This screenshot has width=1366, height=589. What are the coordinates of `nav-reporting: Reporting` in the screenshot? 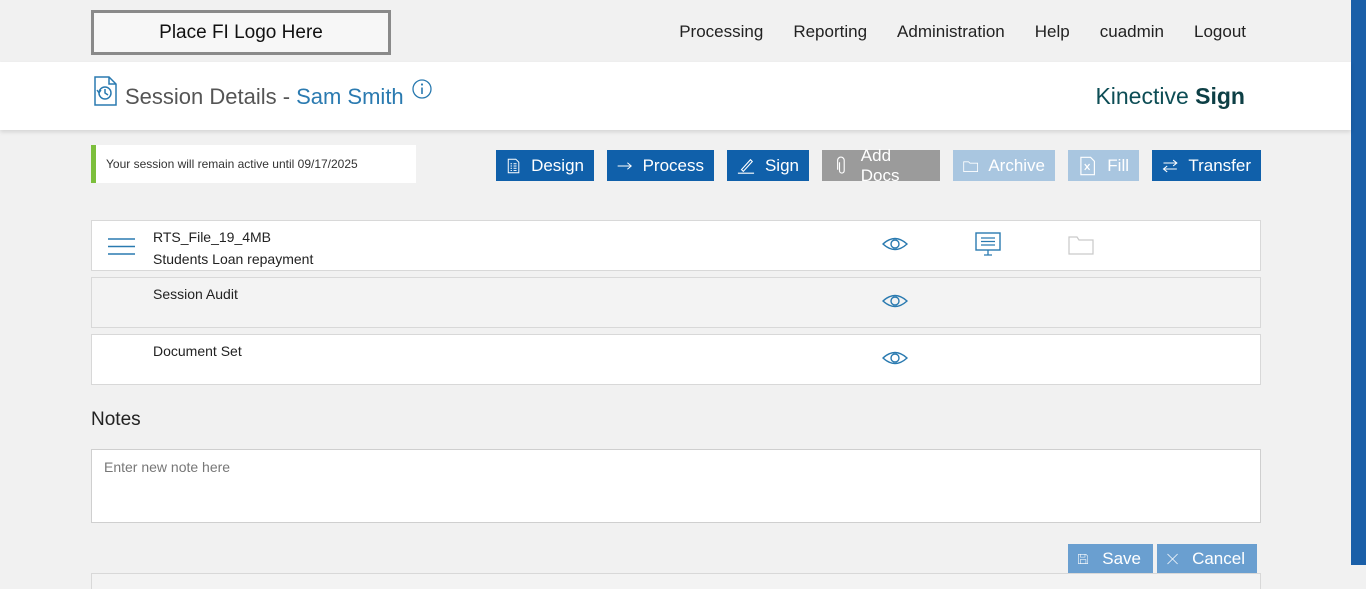 It's located at (830, 32).